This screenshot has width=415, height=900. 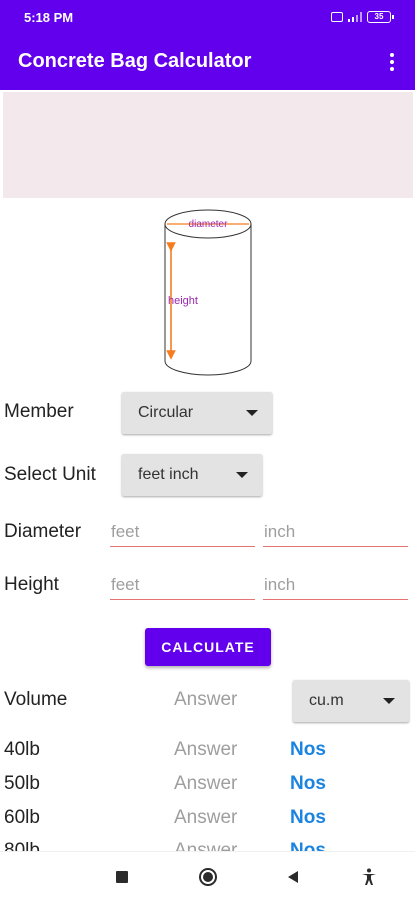 I want to click on height-label: height, so click(x=183, y=301).